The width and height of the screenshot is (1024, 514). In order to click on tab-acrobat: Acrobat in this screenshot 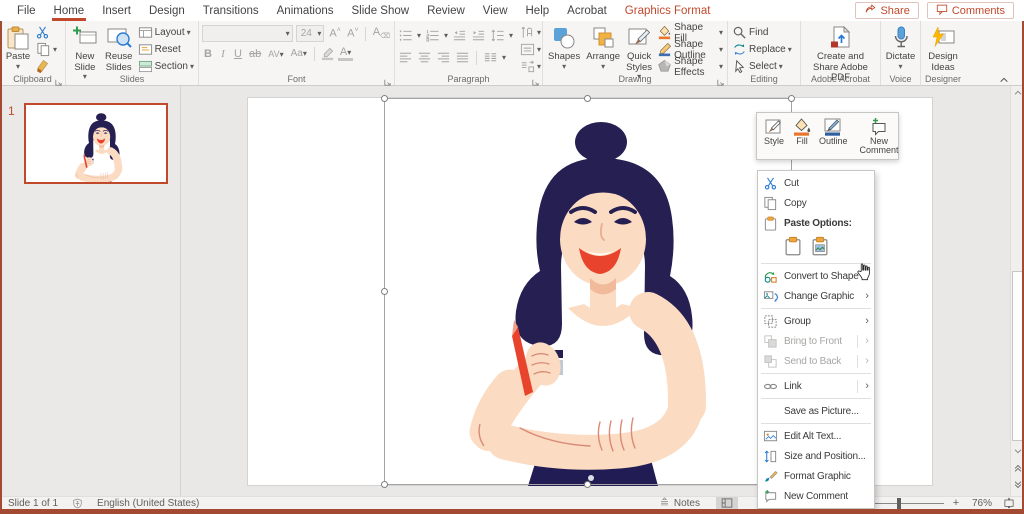, I will do `click(587, 10)`.